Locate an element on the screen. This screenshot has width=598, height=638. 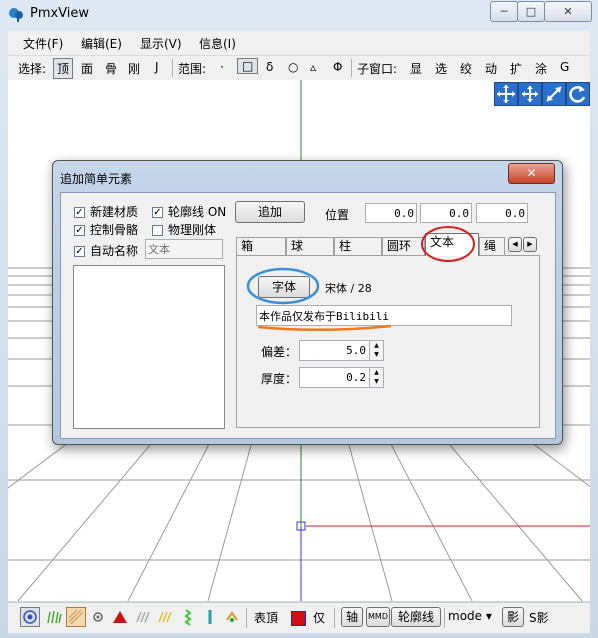
range-circle: ○ is located at coordinates (293, 67).